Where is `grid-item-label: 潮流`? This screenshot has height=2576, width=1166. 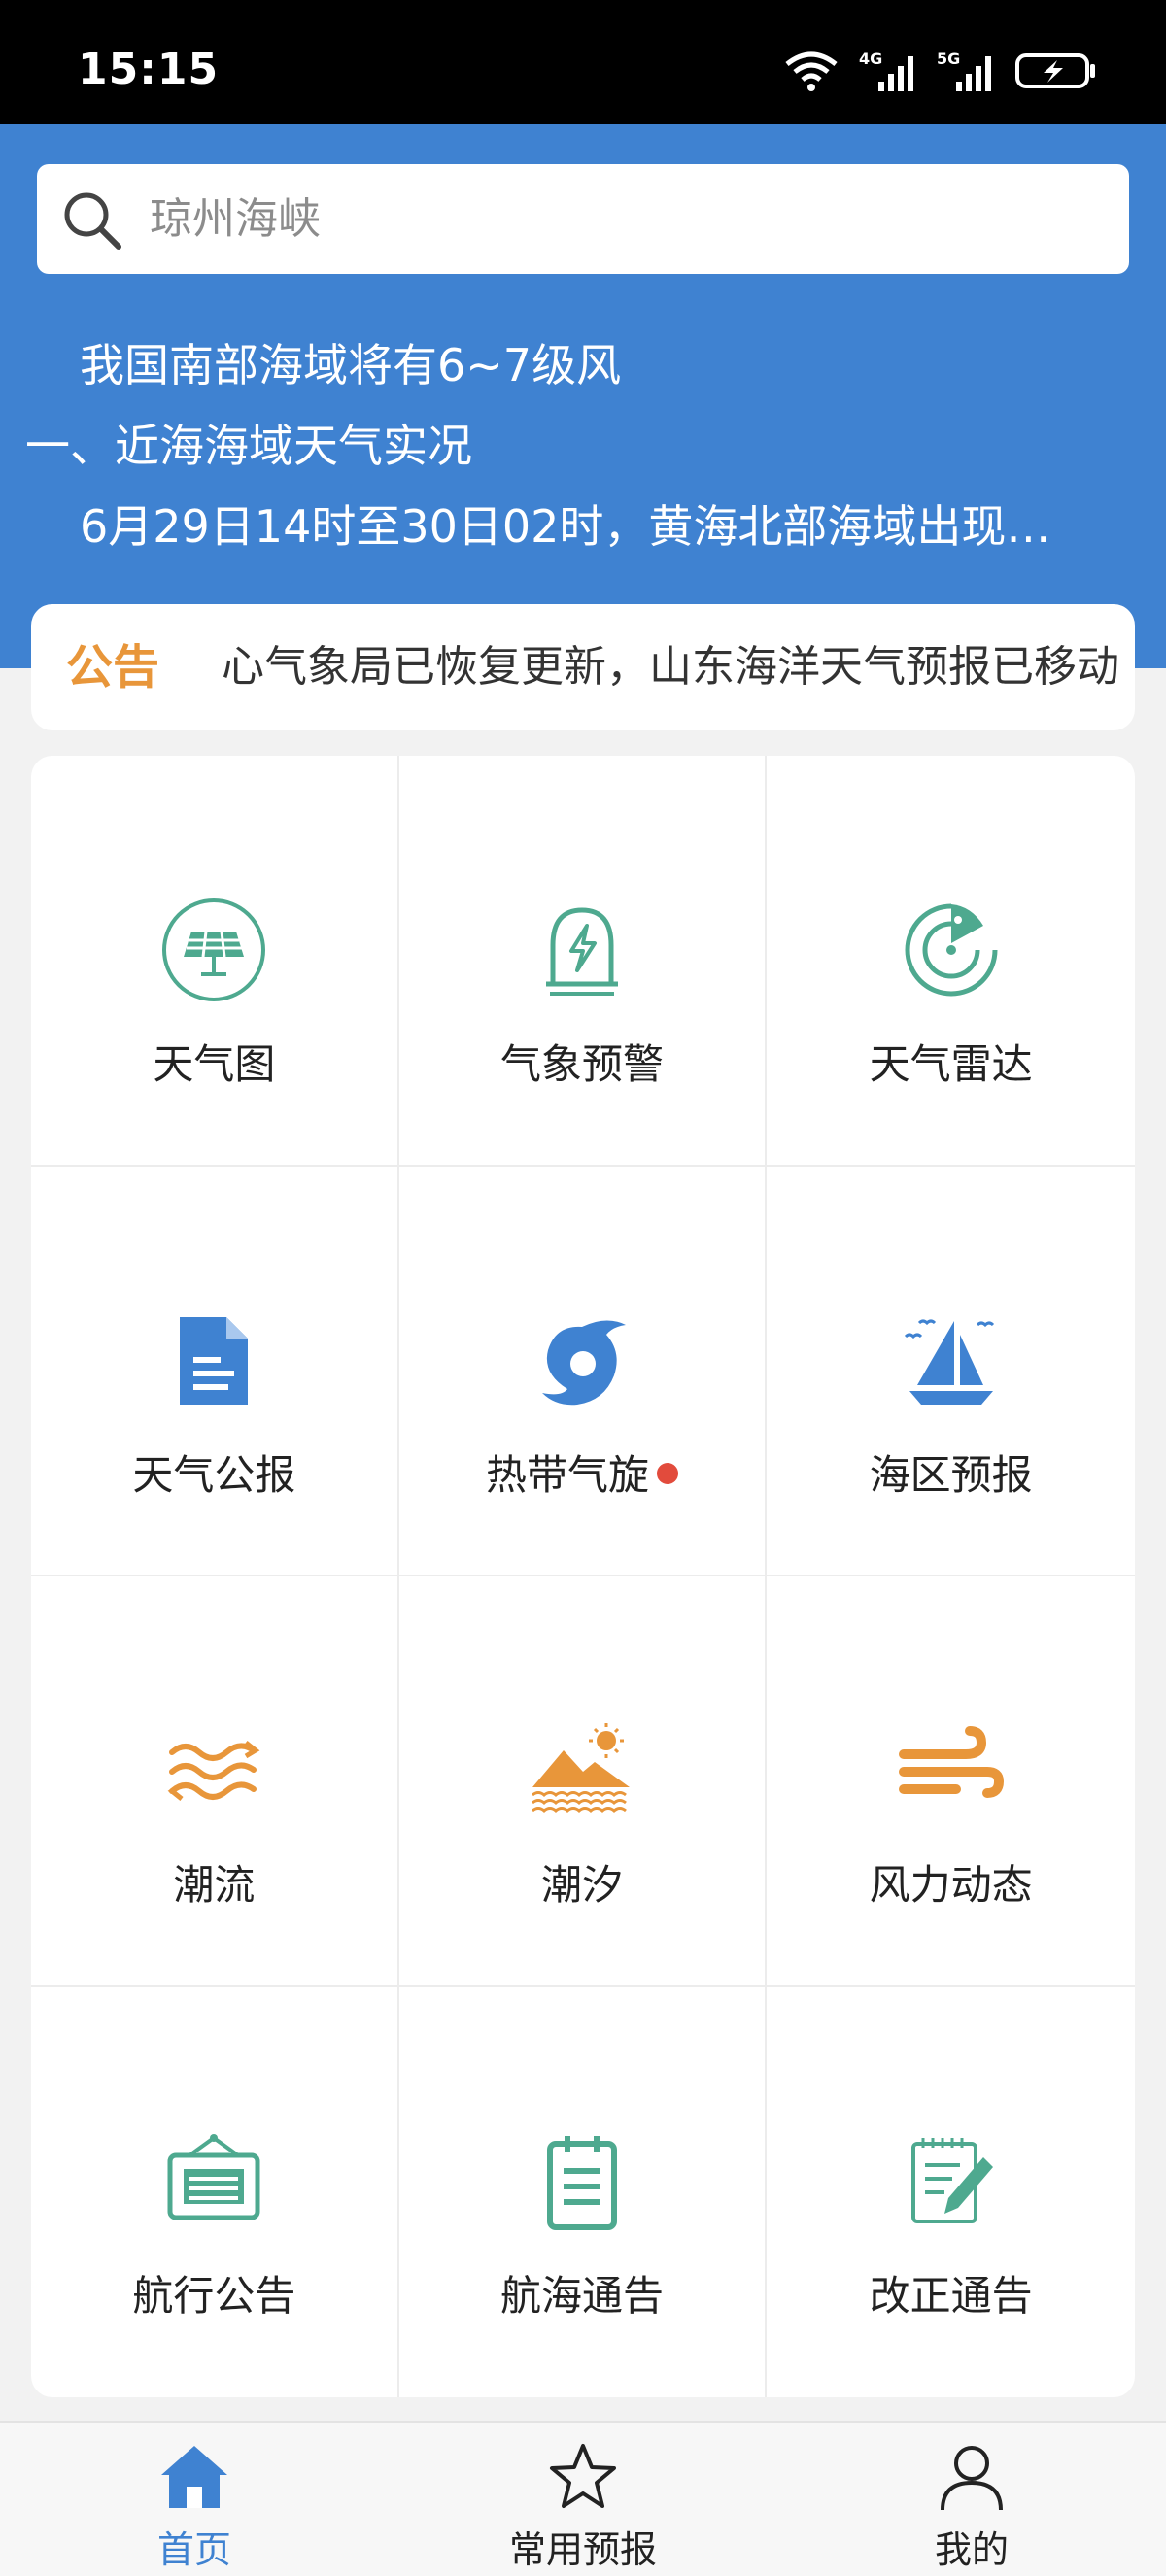
grid-item-label: 潮流 is located at coordinates (214, 1885).